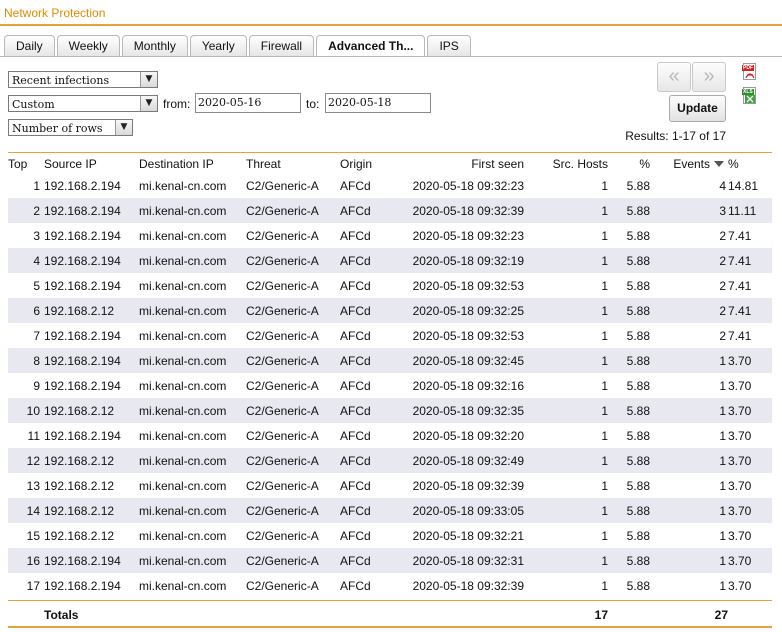  Describe the element at coordinates (57, 128) in the screenshot. I see `rows-value: Number of rows` at that location.